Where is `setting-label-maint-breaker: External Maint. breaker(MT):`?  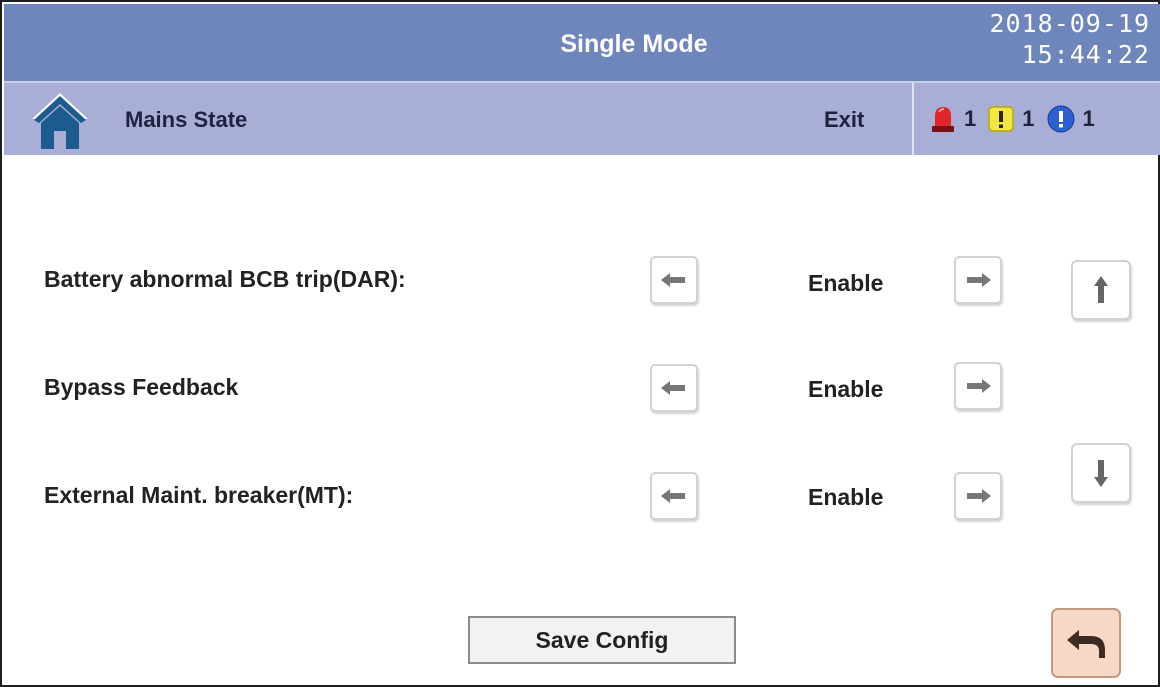 setting-label-maint-breaker: External Maint. breaker(MT): is located at coordinates (199, 495).